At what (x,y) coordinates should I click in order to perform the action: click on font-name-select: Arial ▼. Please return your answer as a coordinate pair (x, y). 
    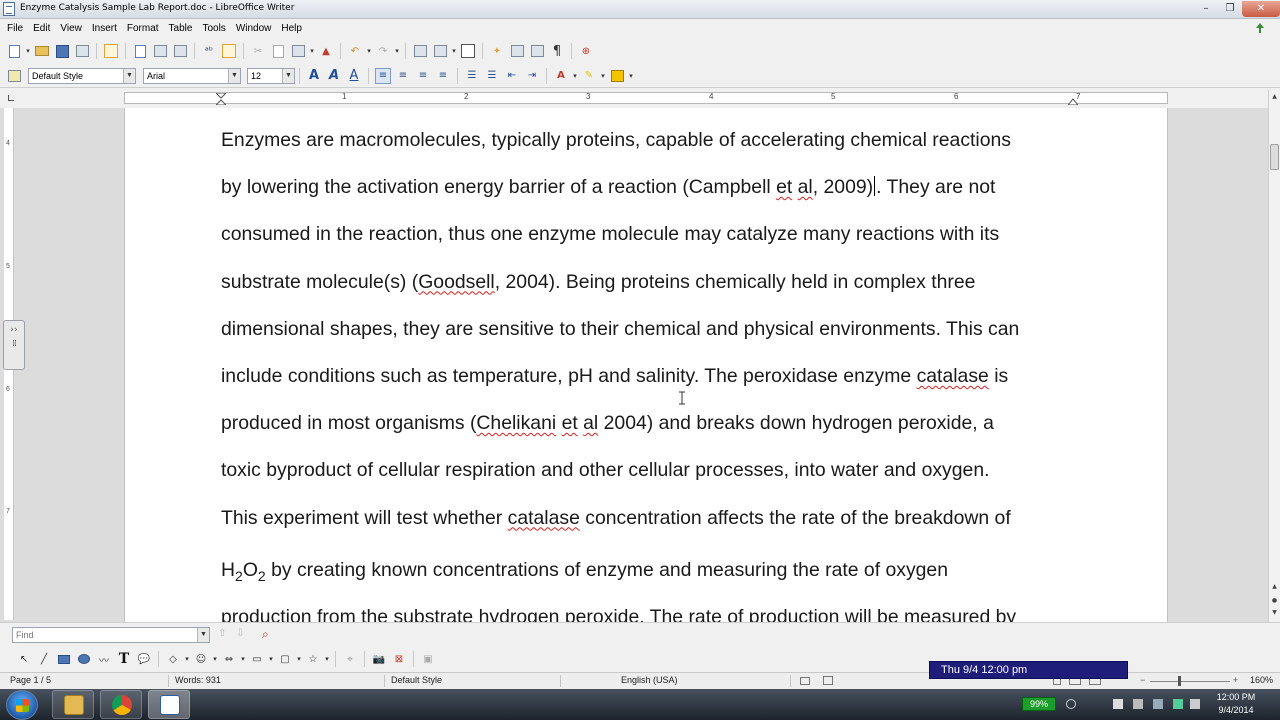
    Looking at the image, I should click on (192, 75).